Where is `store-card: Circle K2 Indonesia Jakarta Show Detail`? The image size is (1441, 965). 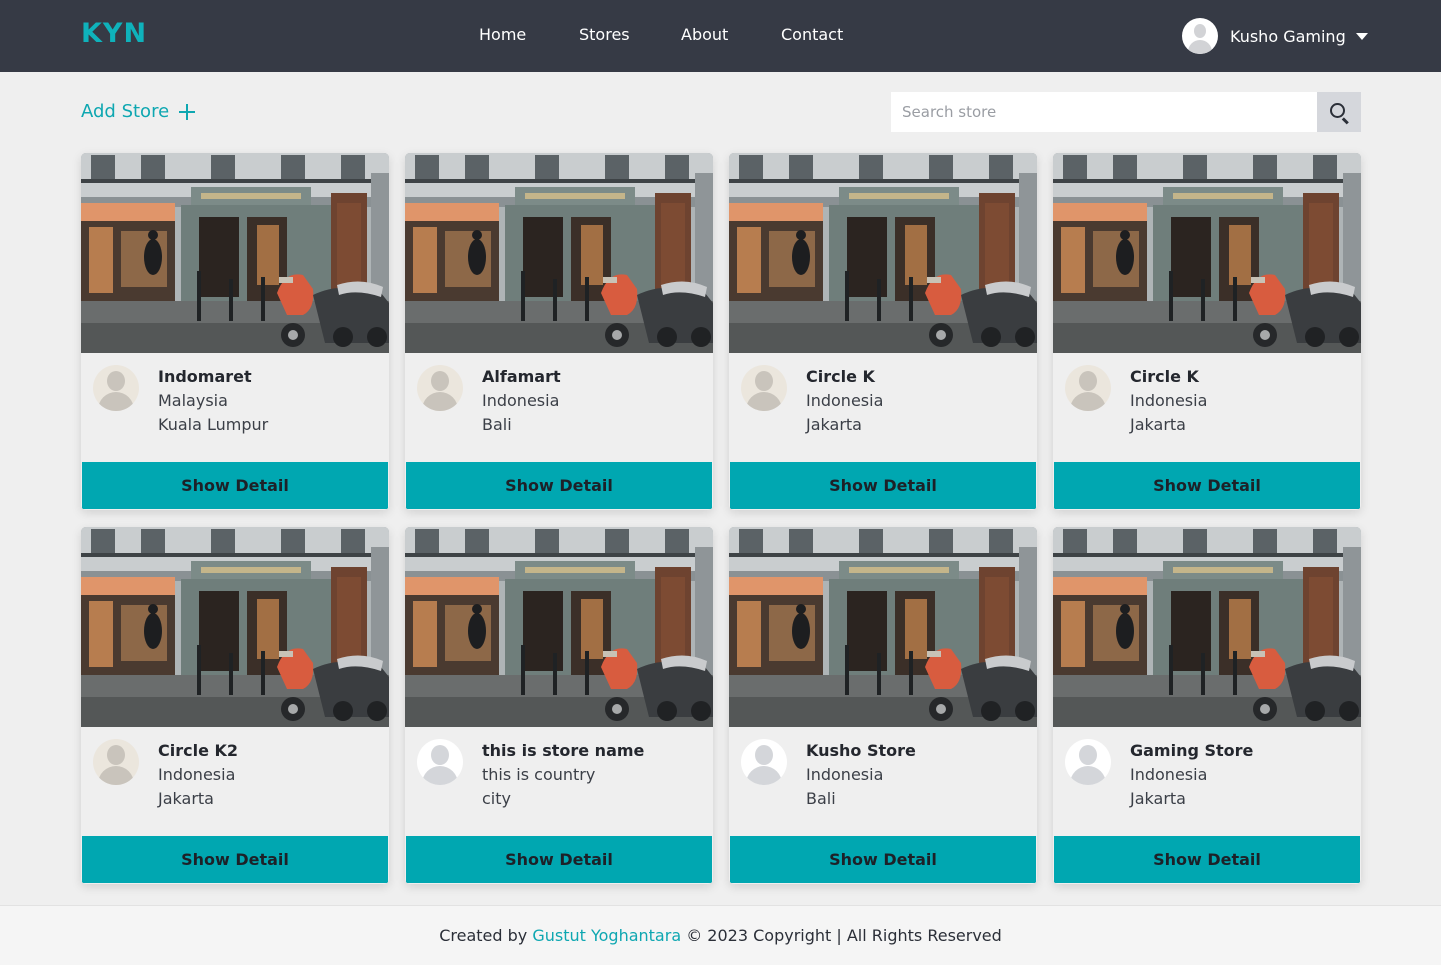 store-card: Circle K2 Indonesia Jakarta Show Detail is located at coordinates (235, 705).